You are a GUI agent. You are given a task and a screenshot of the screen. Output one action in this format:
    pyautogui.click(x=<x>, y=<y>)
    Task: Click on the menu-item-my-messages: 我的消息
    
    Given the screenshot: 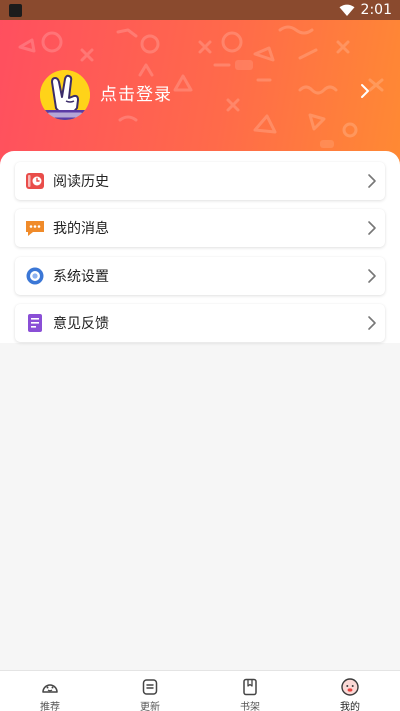 What is the action you would take?
    pyautogui.click(x=200, y=228)
    